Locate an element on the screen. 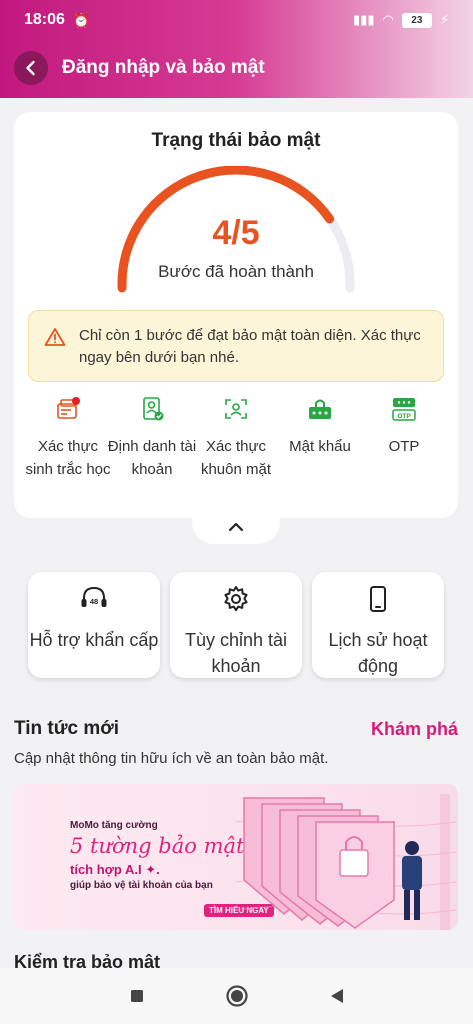  step-label: Xác thực sinh trắc học is located at coordinates (68, 458).